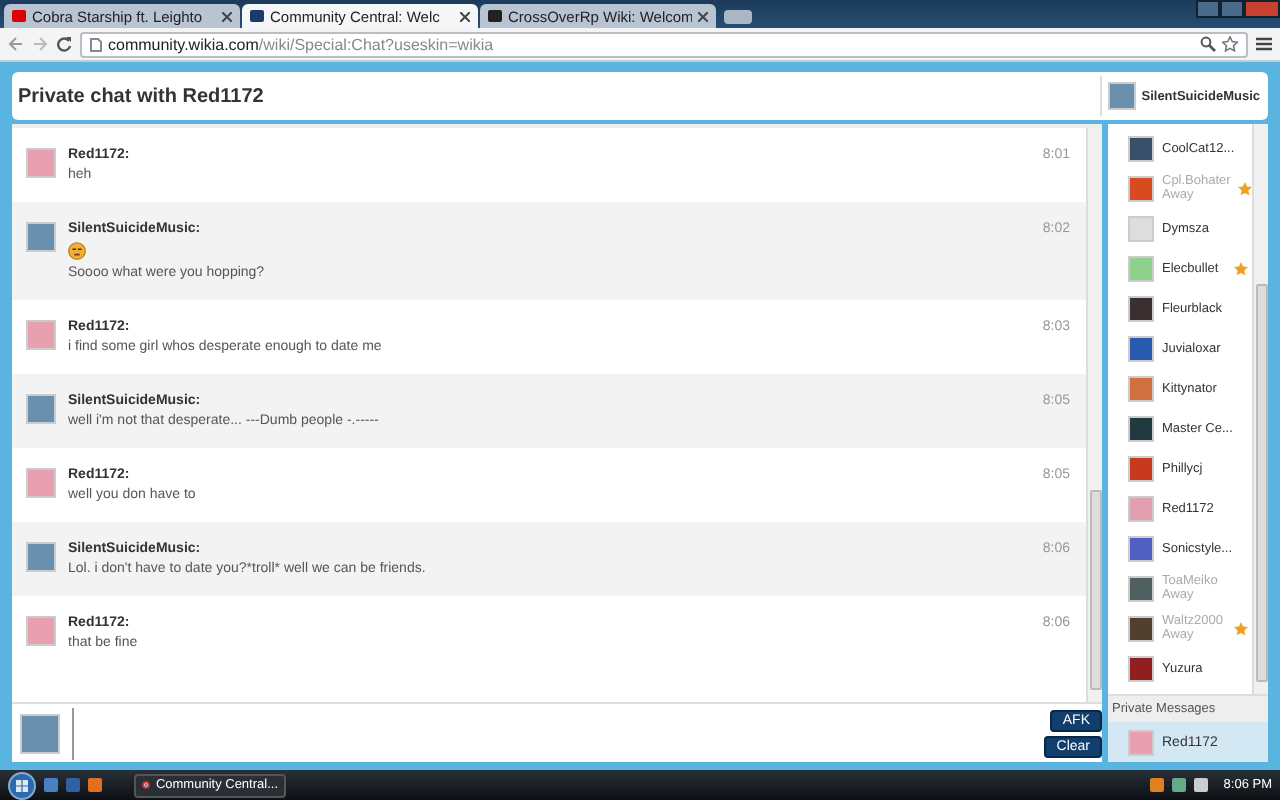 The width and height of the screenshot is (1280, 800). Describe the element at coordinates (1264, 44) in the screenshot. I see `menu-icon` at that location.